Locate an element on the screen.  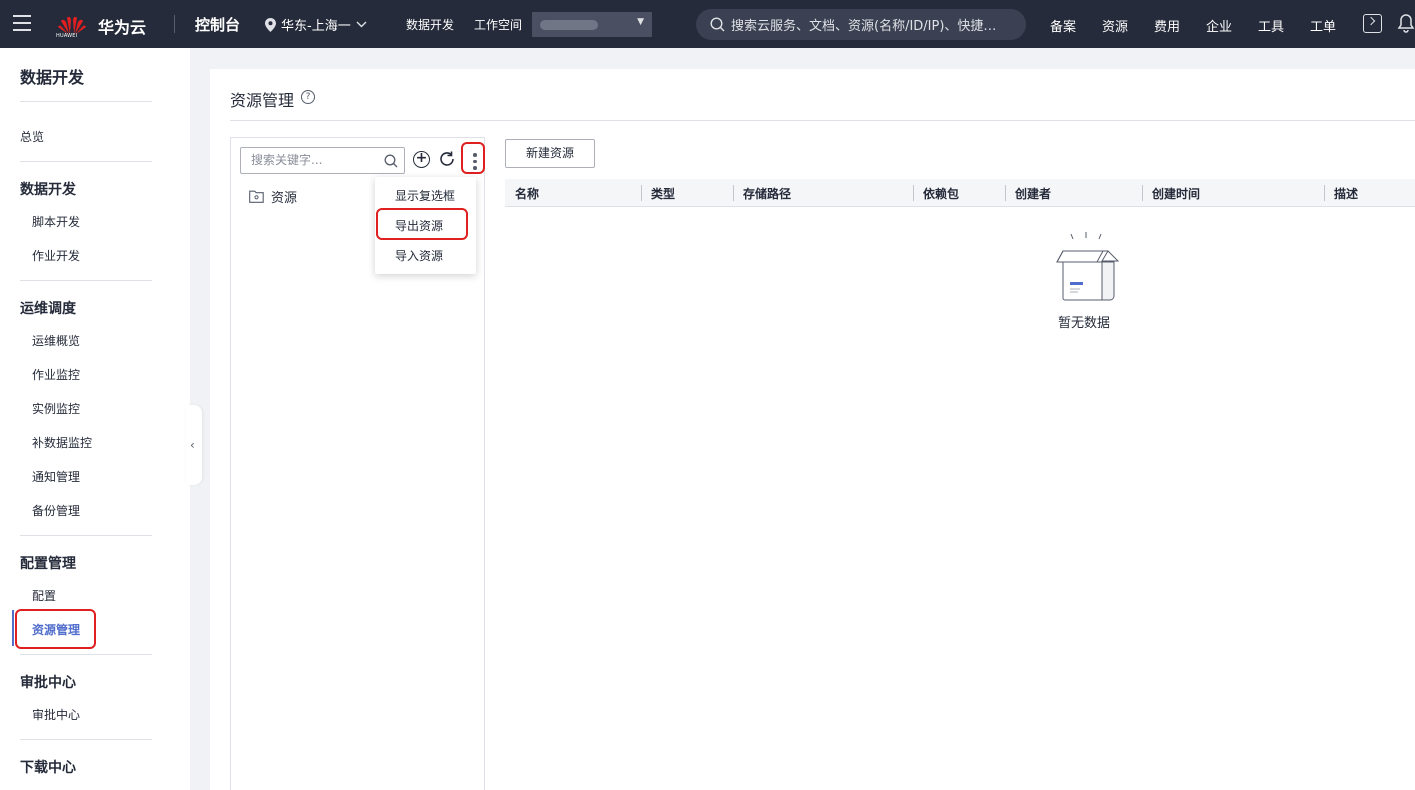
menu-icon is located at coordinates (22, 23).